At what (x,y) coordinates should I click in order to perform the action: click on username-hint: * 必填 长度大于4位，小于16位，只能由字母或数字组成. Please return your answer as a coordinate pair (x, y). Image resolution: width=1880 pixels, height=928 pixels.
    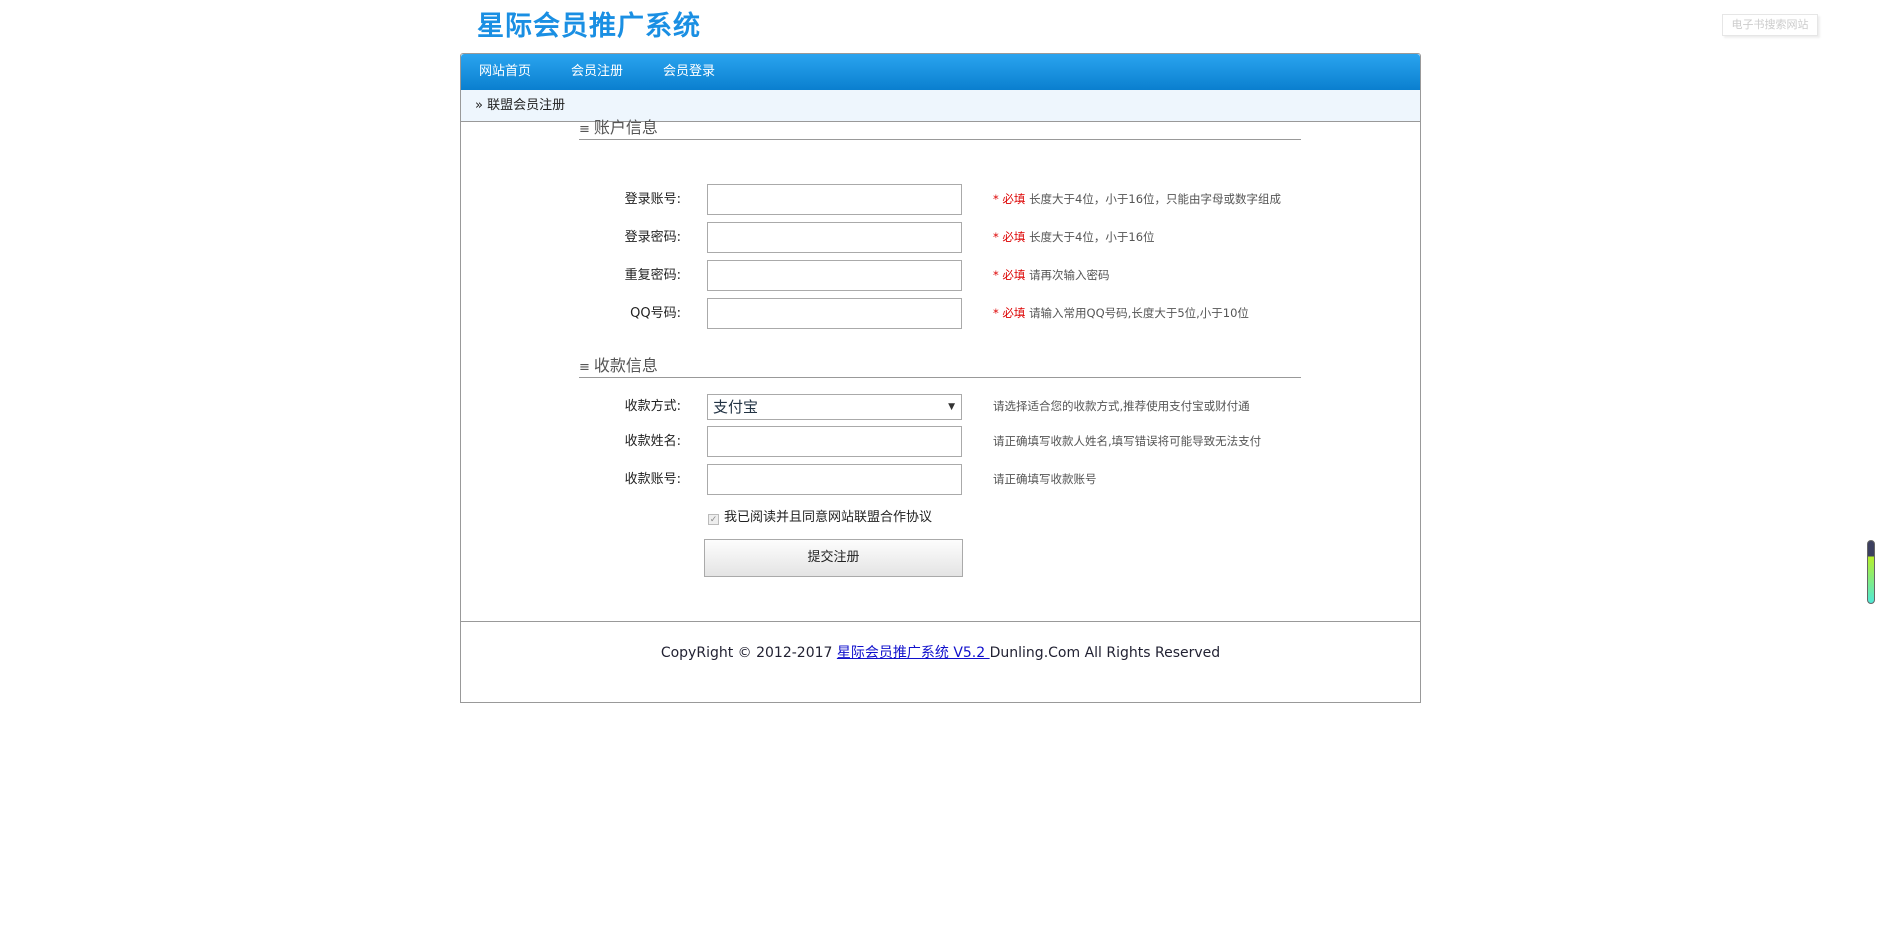
    Looking at the image, I should click on (1137, 199).